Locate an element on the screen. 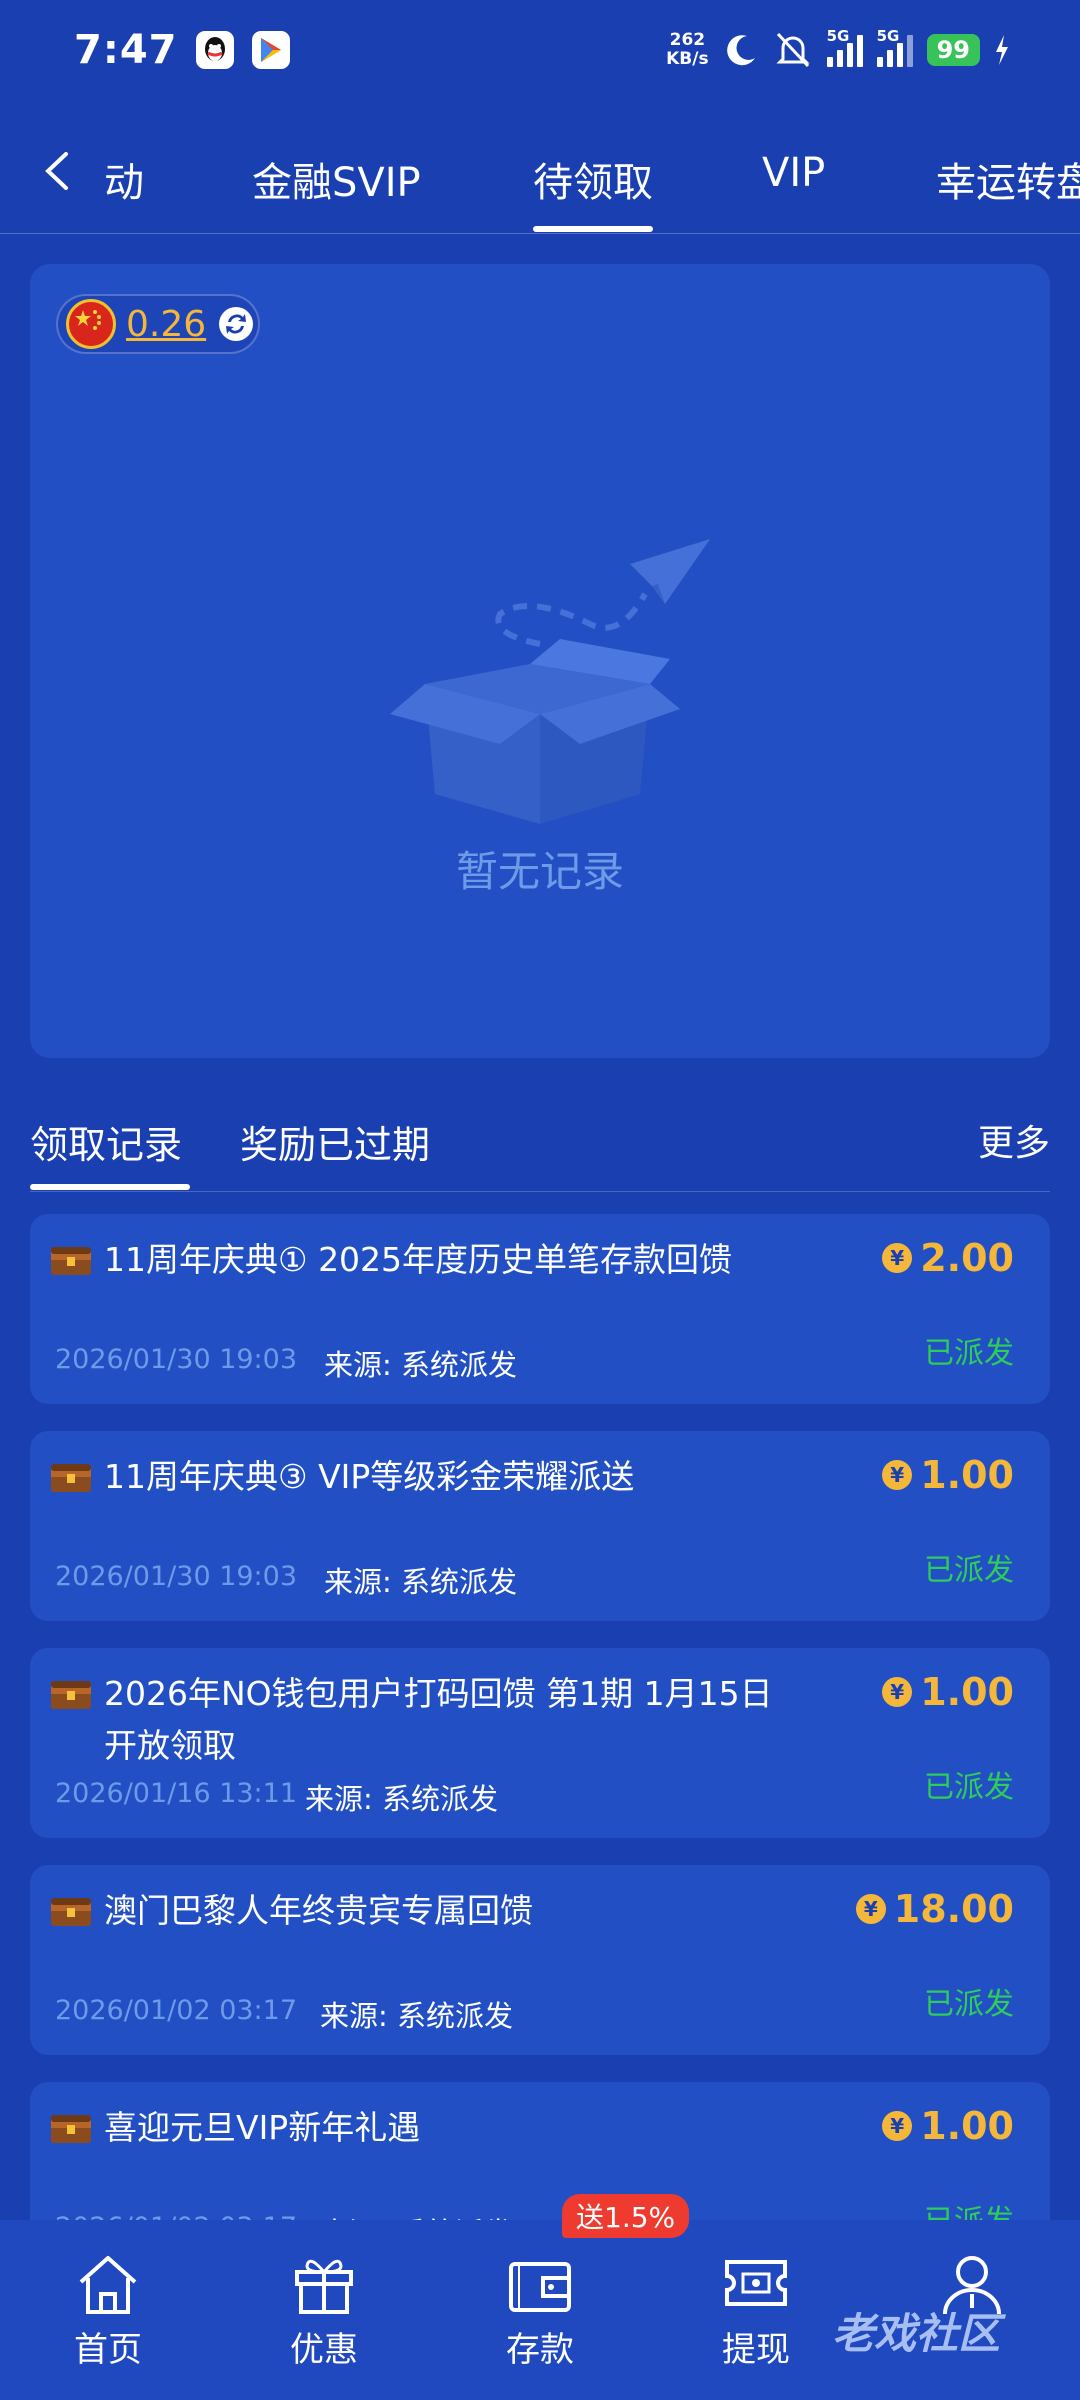  record-amount-value: 2.00 is located at coordinates (967, 1258).